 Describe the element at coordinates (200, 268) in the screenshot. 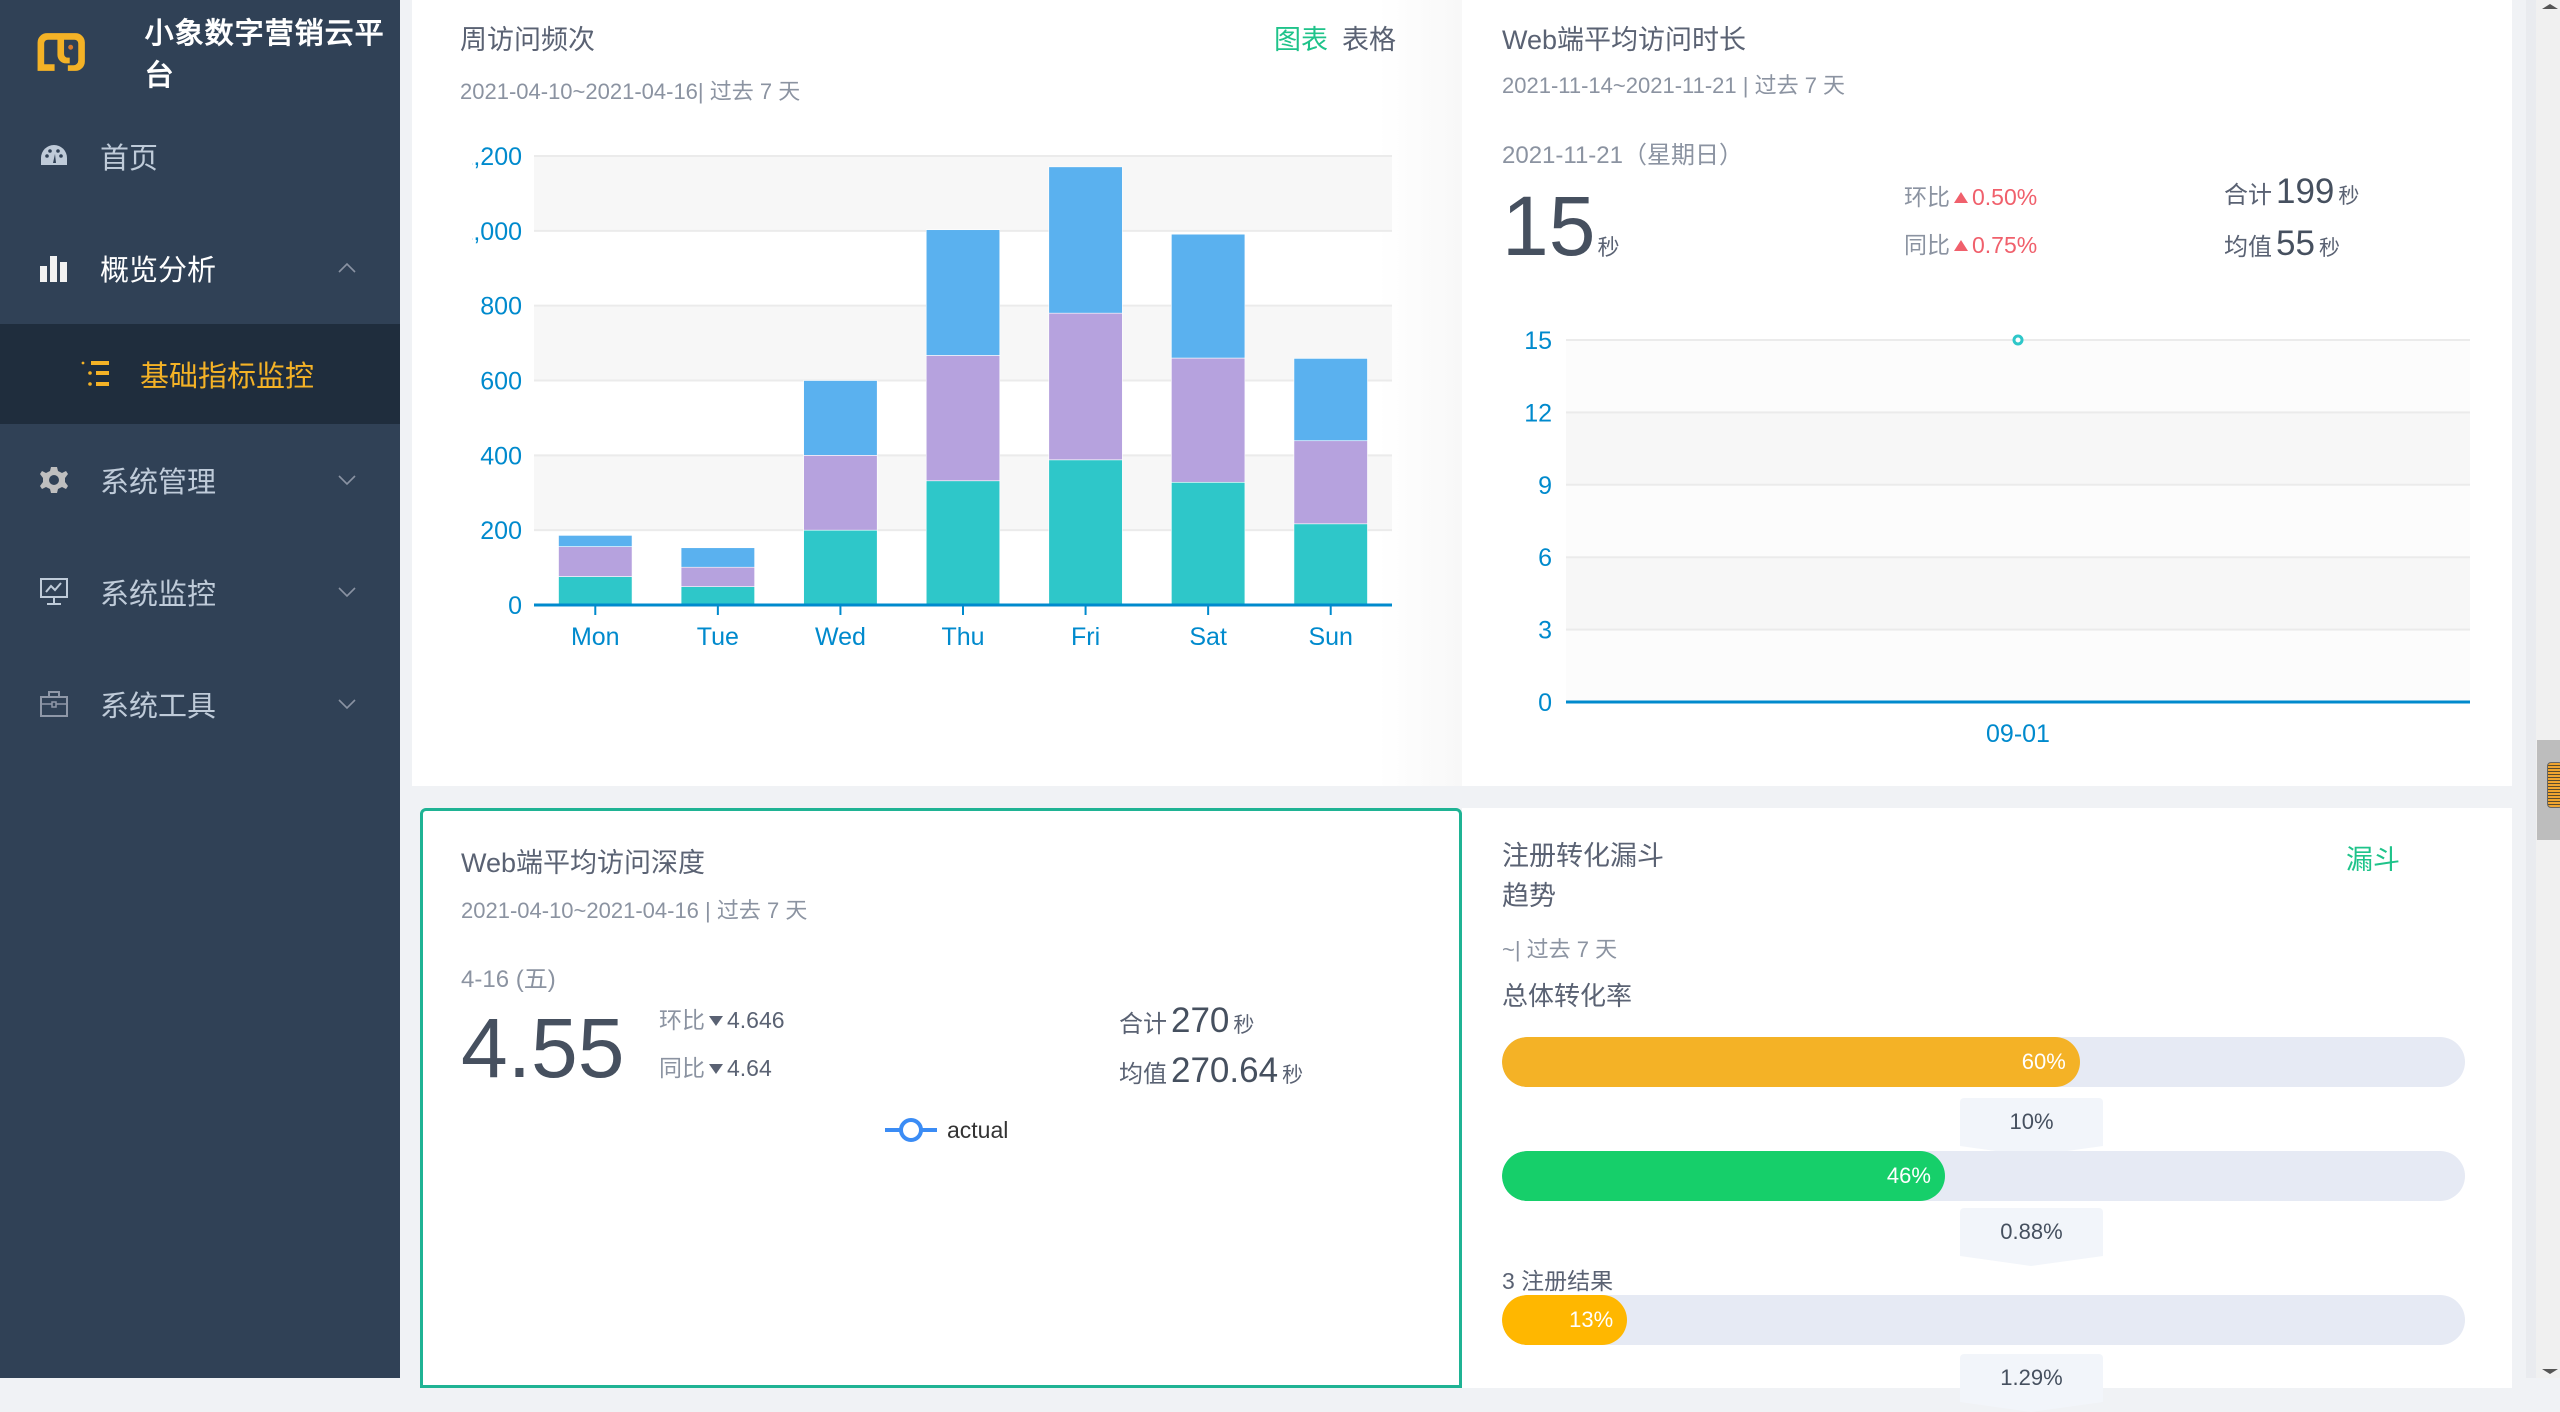

I see `sidebar-item-overview: 概览分析` at that location.